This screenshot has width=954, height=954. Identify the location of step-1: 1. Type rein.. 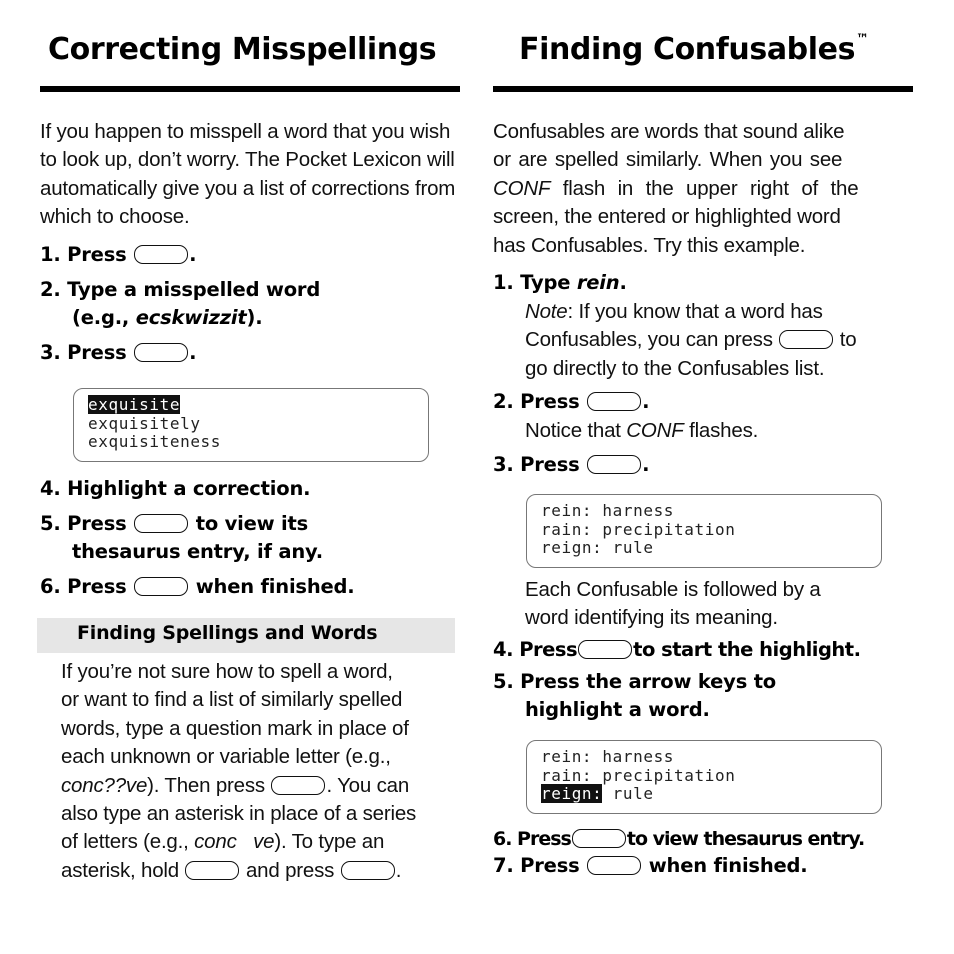
(560, 282).